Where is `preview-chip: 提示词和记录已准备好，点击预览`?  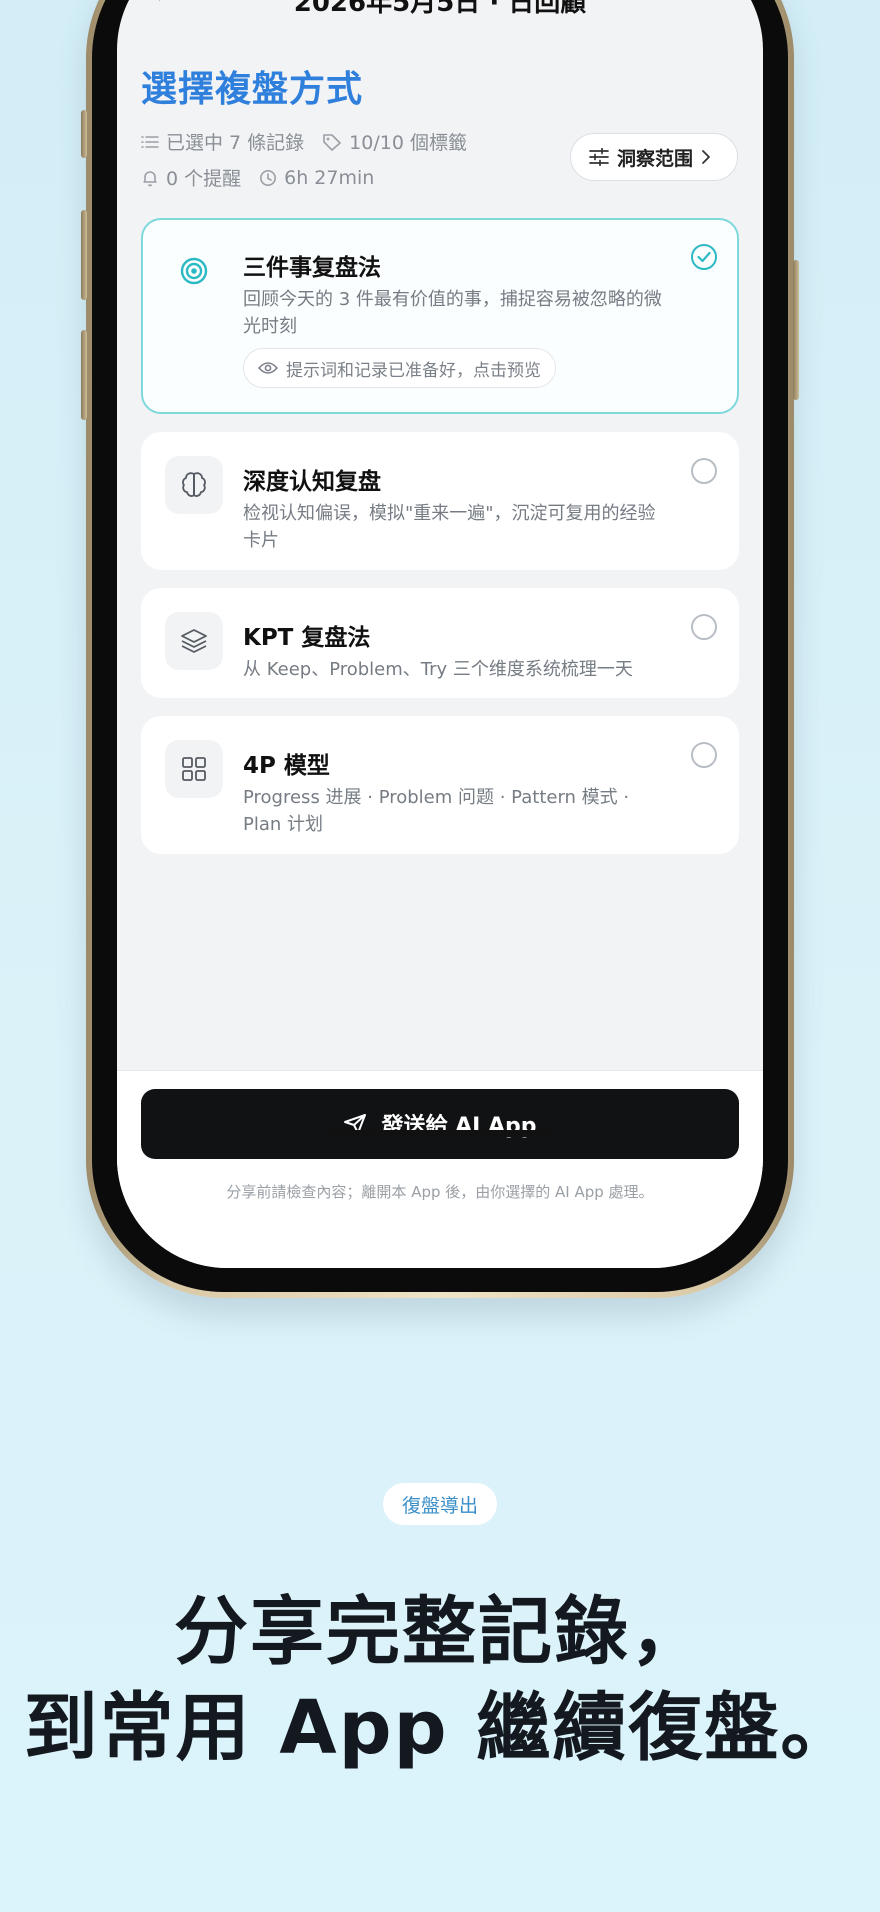 preview-chip: 提示词和记录已准备好，点击预览 is located at coordinates (399, 368).